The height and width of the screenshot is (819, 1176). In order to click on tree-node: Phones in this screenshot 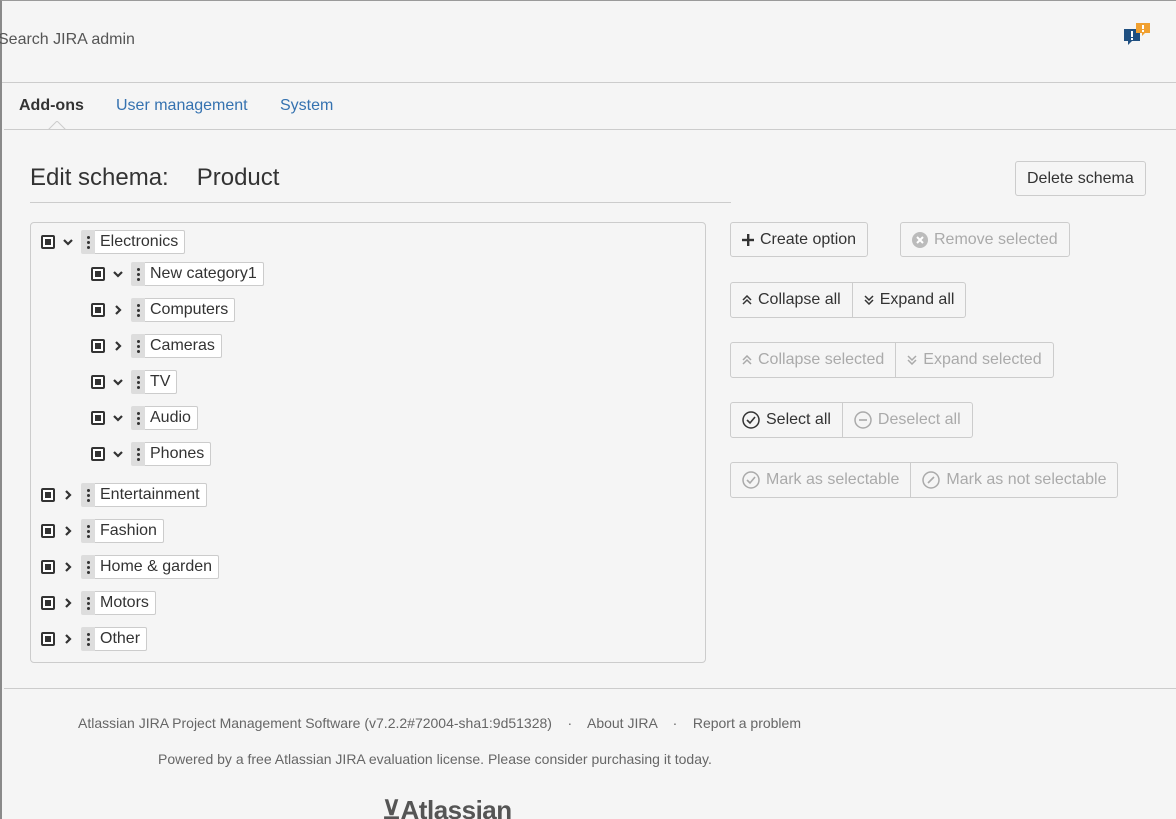, I will do `click(151, 454)`.